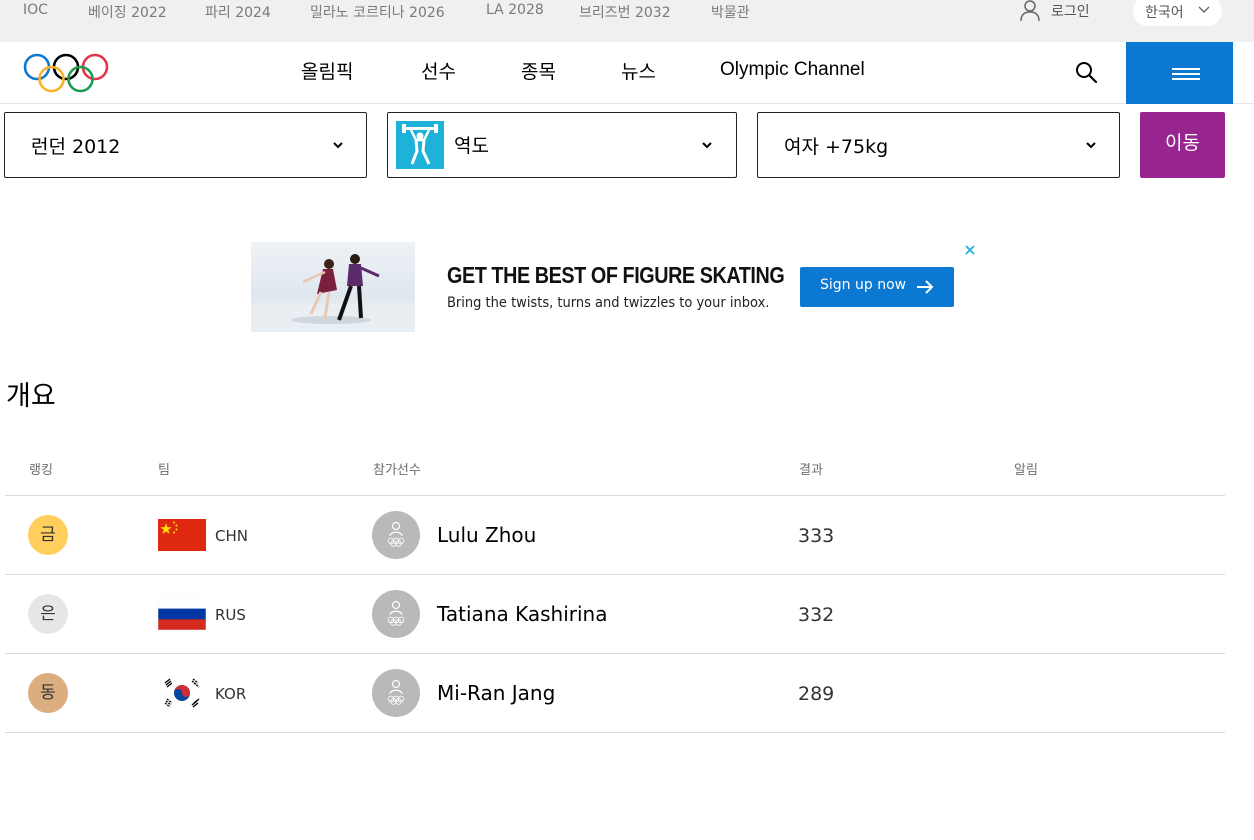 This screenshot has height=840, width=1254. Describe the element at coordinates (48, 614) in the screenshot. I see `silver-medal-badge: 은` at that location.